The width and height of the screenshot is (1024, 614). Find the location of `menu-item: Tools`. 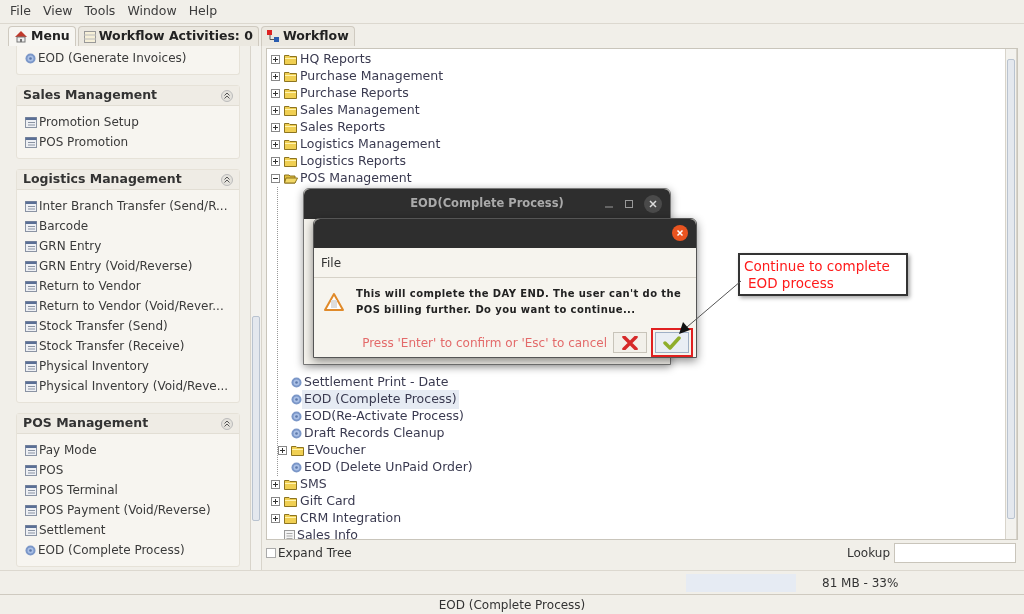

menu-item: Tools is located at coordinates (100, 11).